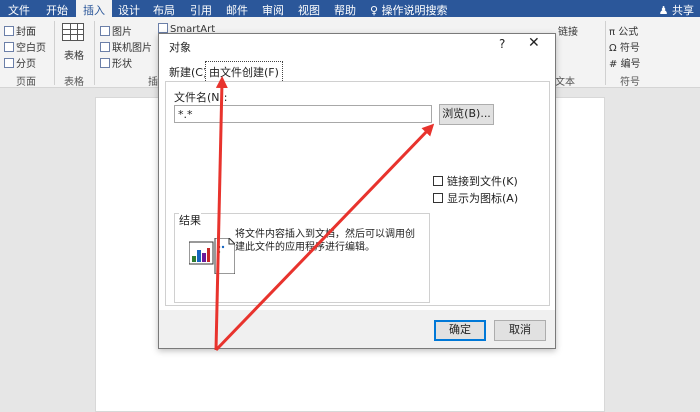 This screenshot has height=412, width=700. Describe the element at coordinates (74, 54) in the screenshot. I see `table-button: 表格` at that location.